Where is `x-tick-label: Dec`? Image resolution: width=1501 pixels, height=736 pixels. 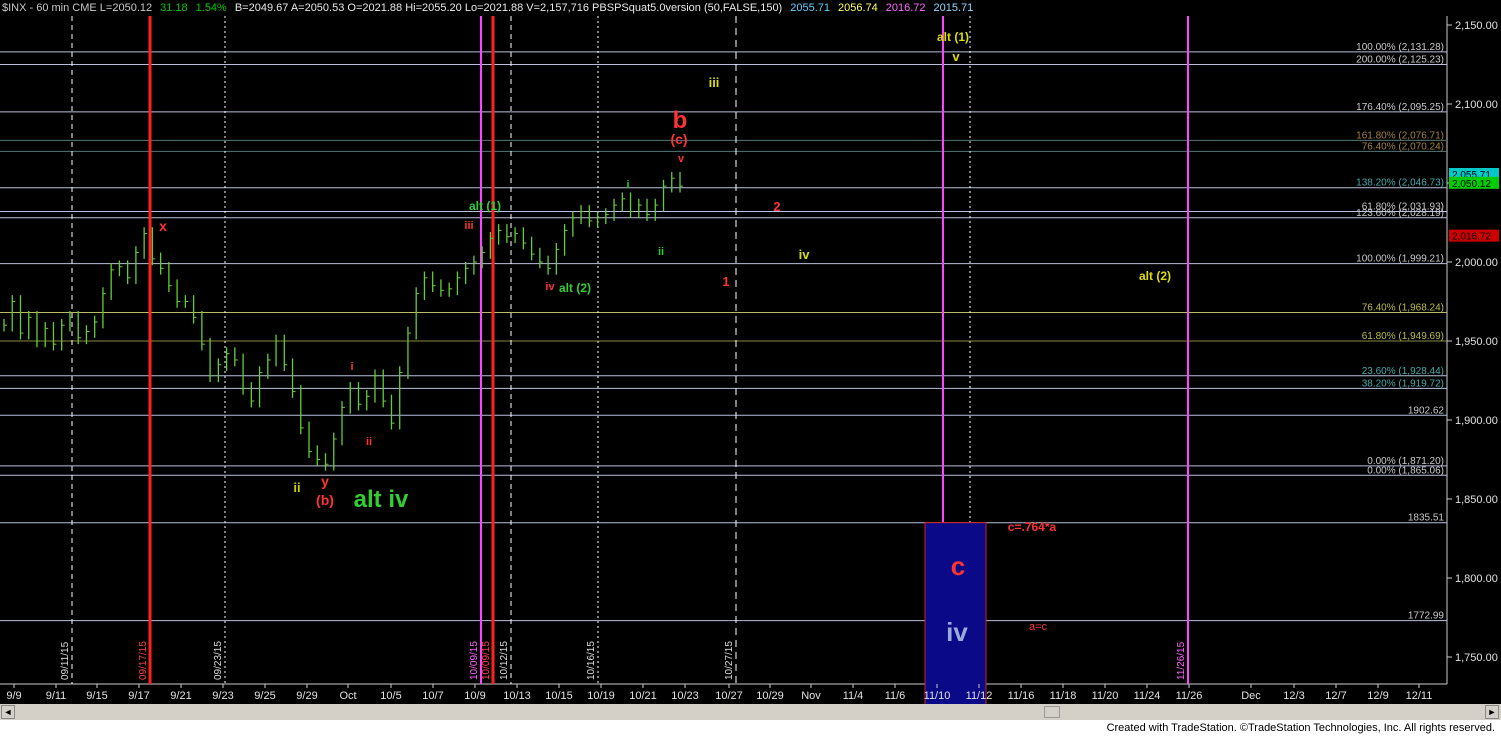 x-tick-label: Dec is located at coordinates (1251, 696).